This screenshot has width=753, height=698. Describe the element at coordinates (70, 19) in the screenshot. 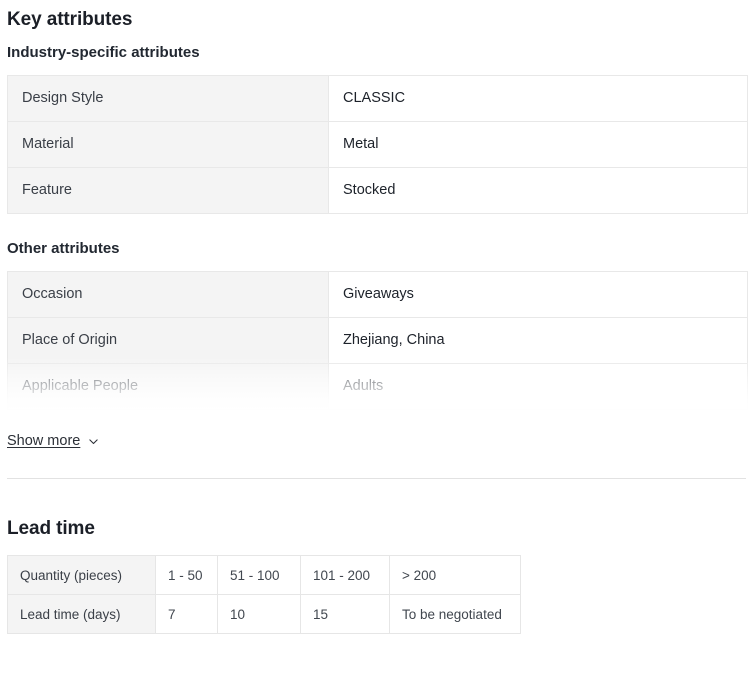

I see `key-attributes-heading: Key attributes` at that location.